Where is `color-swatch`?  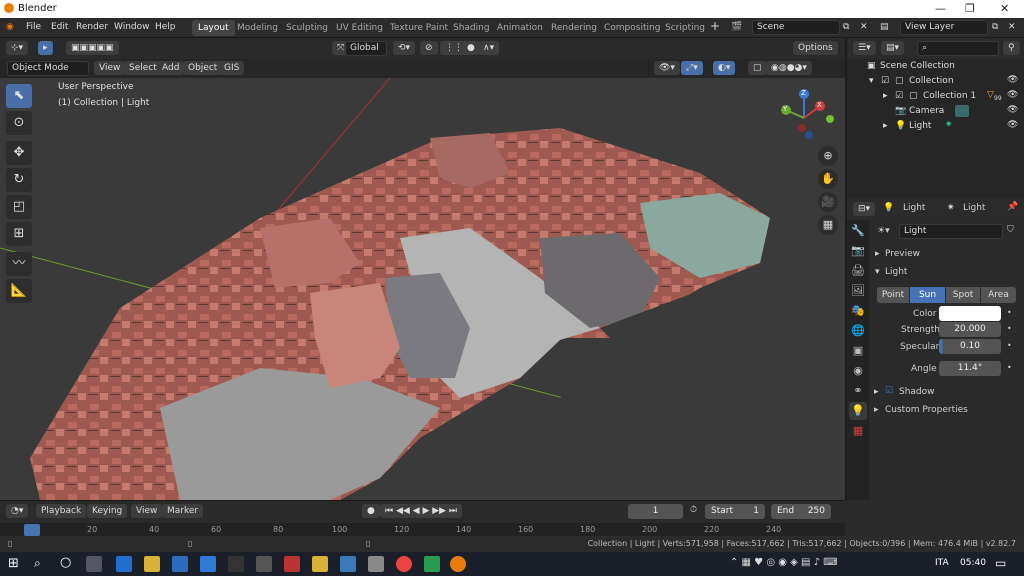 color-swatch is located at coordinates (970, 313).